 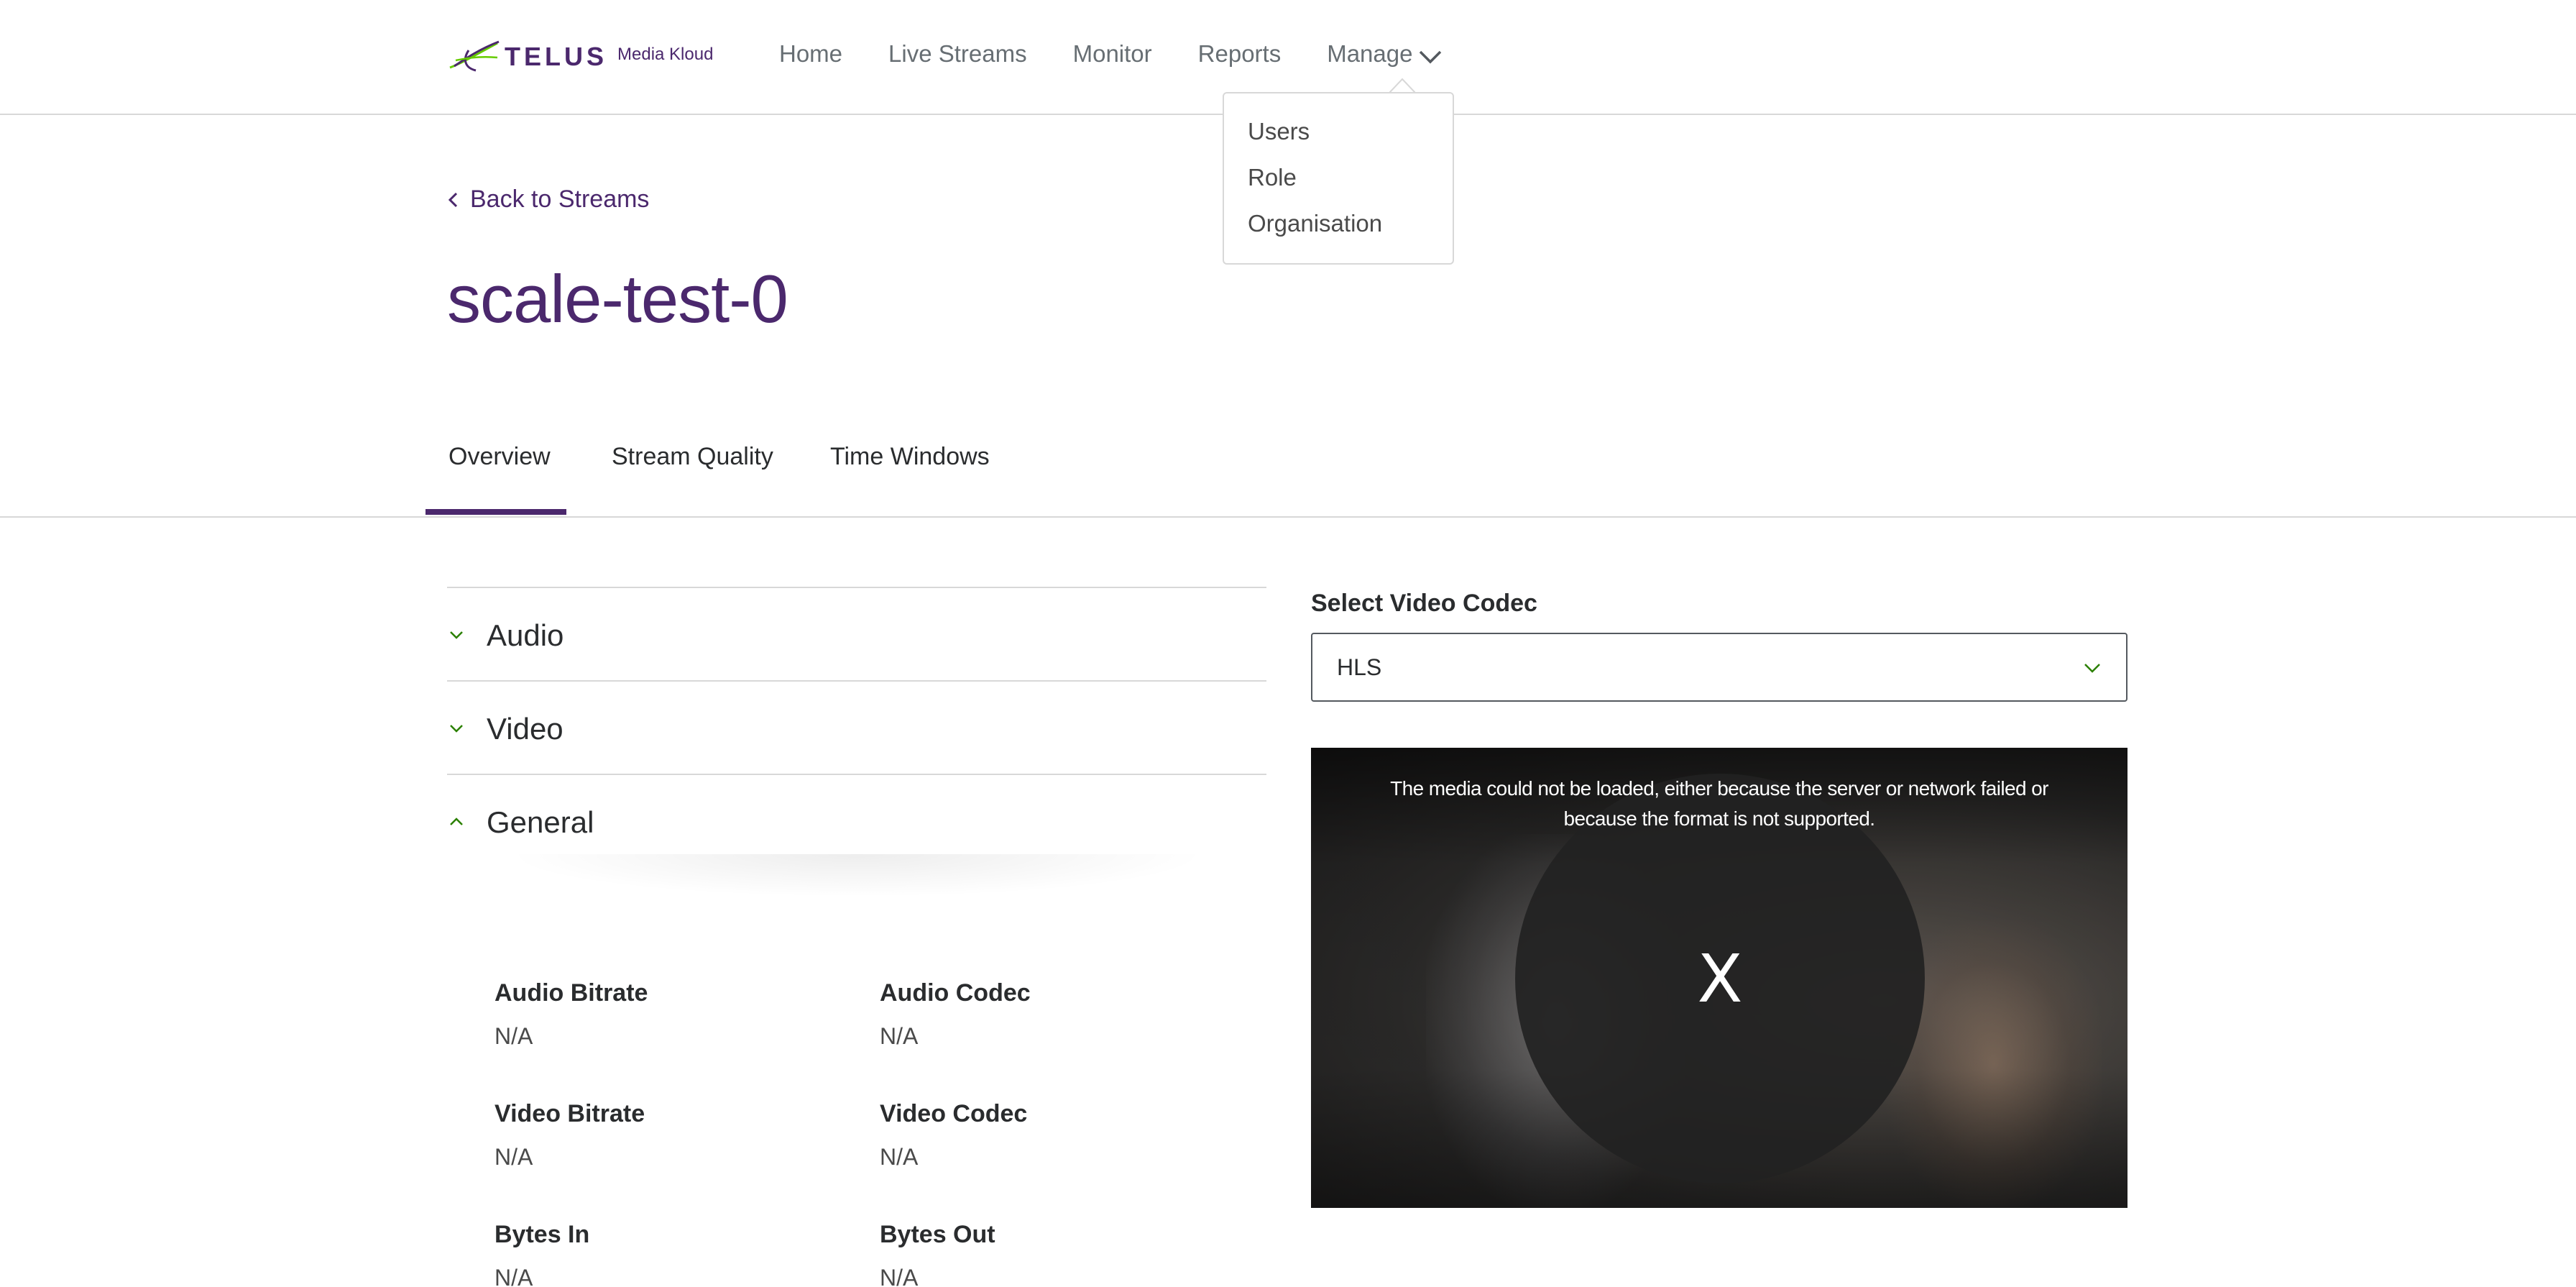 I want to click on error-overlay-circle: X, so click(x=1720, y=978).